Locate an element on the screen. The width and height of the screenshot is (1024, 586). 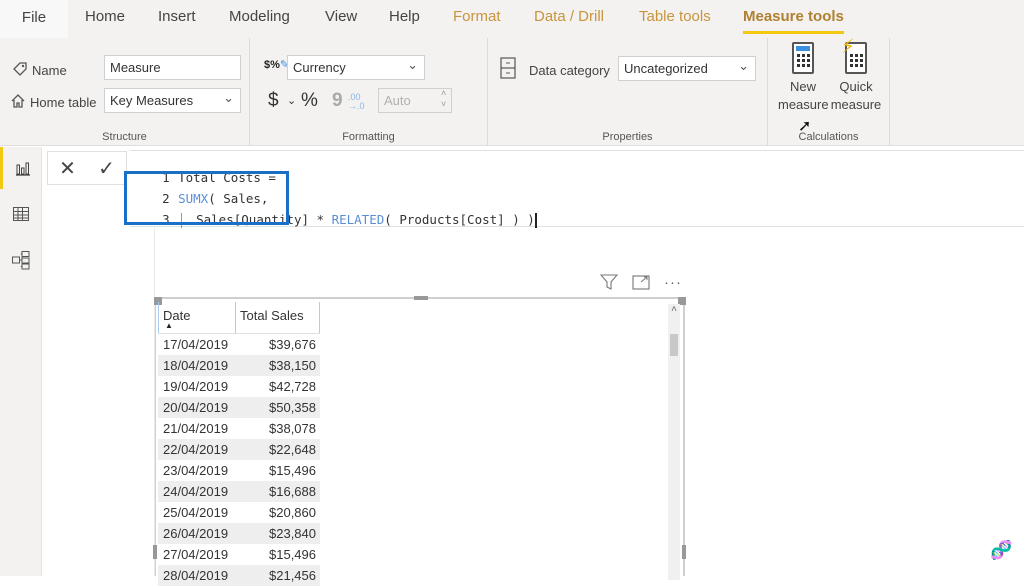
calculator-icon is located at coordinates (803, 58).